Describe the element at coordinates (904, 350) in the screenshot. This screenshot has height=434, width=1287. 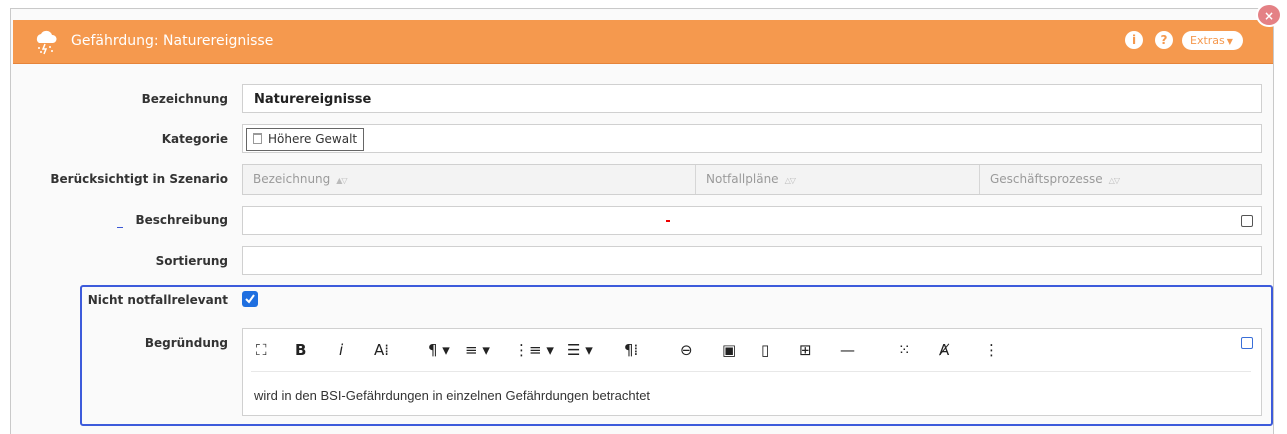
I see `select-all-icon: ⁙` at that location.